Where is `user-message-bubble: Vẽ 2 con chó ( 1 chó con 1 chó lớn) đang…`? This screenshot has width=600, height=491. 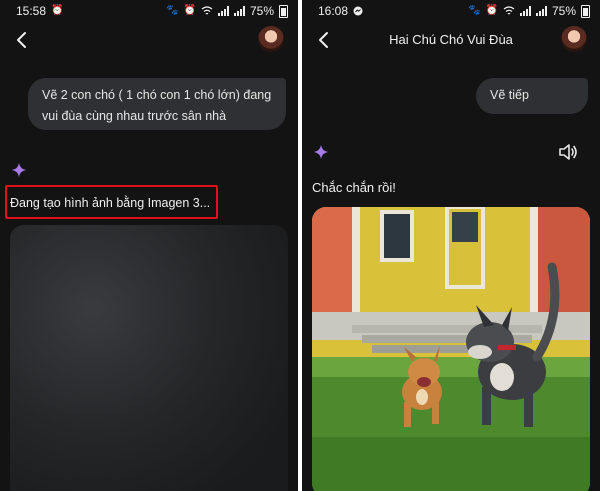 user-message-bubble: Vẽ 2 con chó ( 1 chó con 1 chó lớn) đang… is located at coordinates (157, 104).